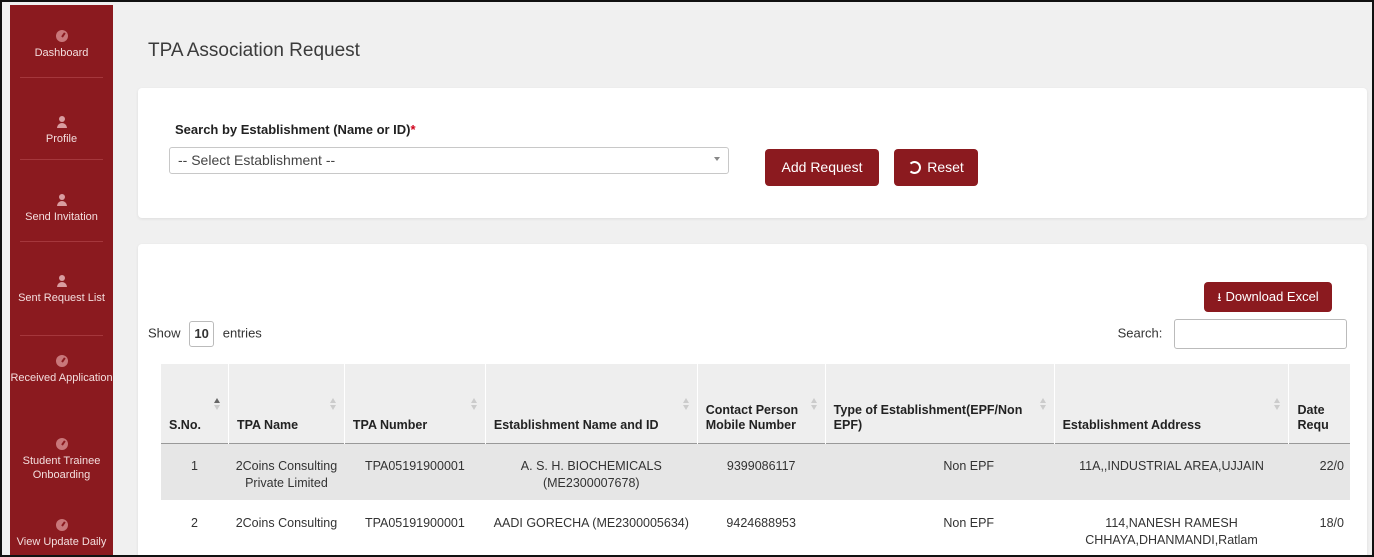 The width and height of the screenshot is (1374, 557). I want to click on sidebar-item-view-update-daily: View Update Daily, so click(61, 534).